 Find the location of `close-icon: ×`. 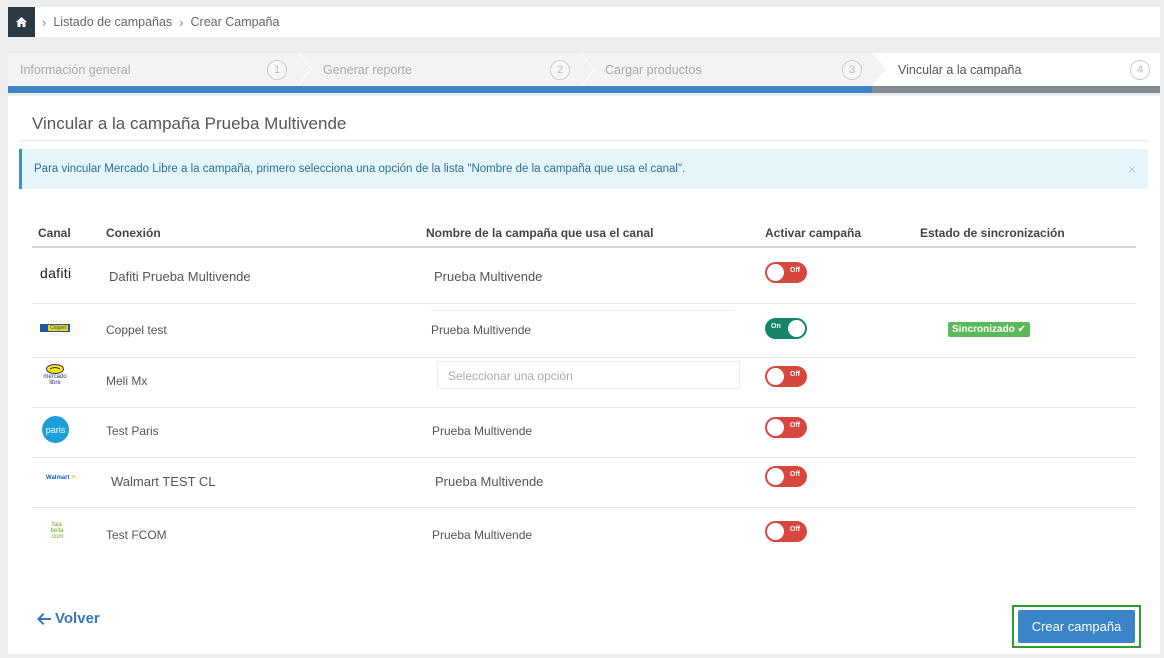

close-icon: × is located at coordinates (1132, 169).